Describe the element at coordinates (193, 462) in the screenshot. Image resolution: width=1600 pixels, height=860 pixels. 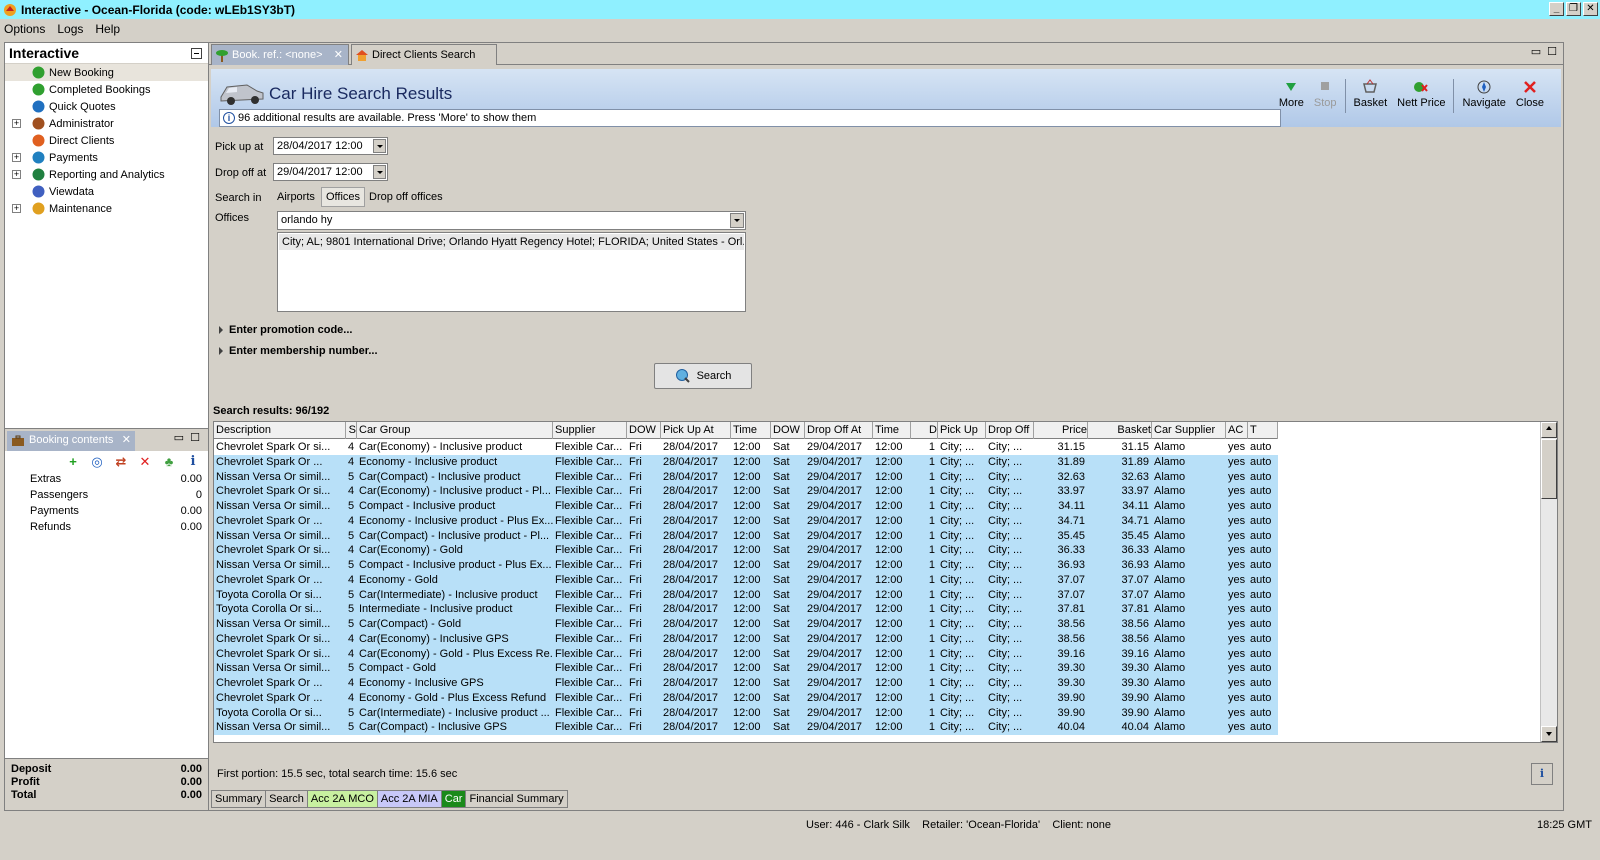
I see `info-icon: i` at that location.